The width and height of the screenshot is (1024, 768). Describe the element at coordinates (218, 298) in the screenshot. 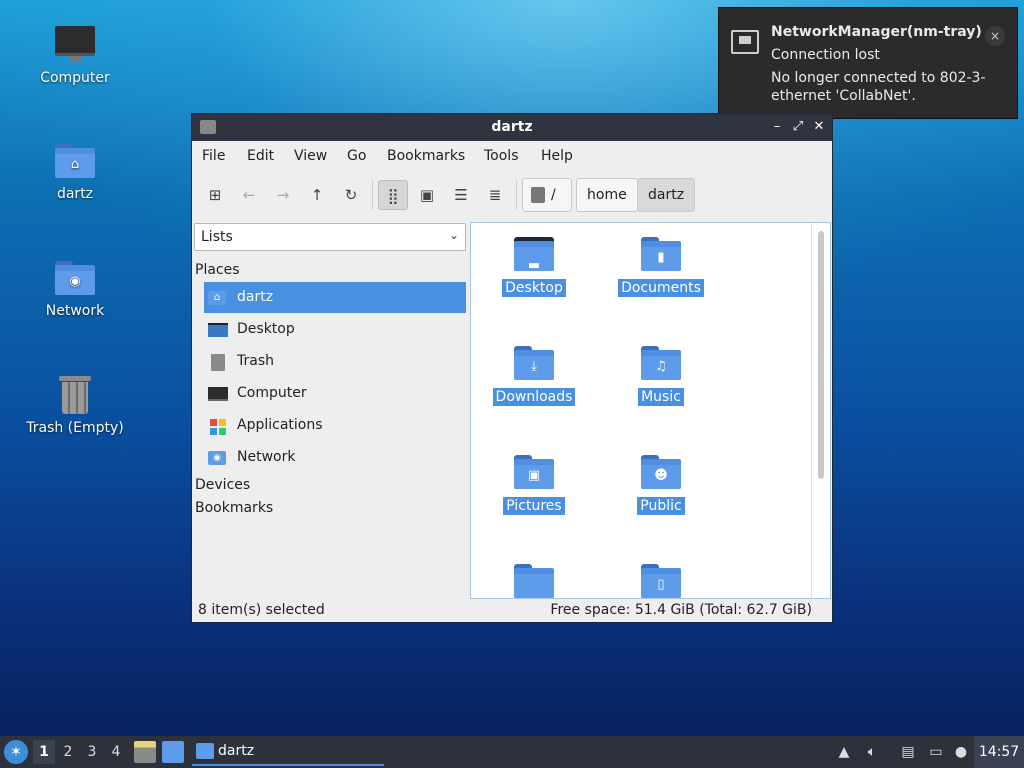

I see `home-folder-icon: ⌂` at that location.